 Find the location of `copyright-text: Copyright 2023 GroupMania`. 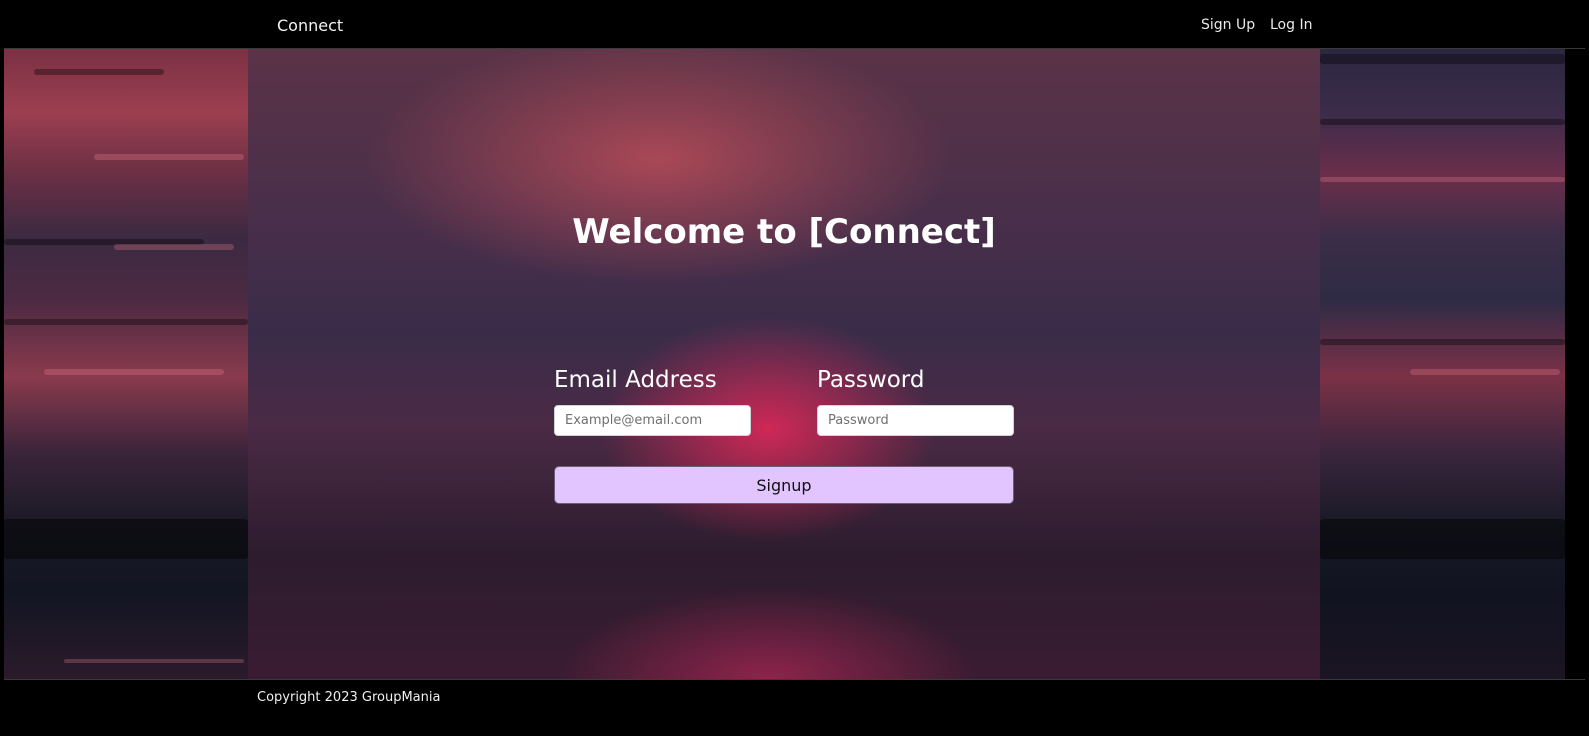

copyright-text: Copyright 2023 GroupMania is located at coordinates (349, 697).